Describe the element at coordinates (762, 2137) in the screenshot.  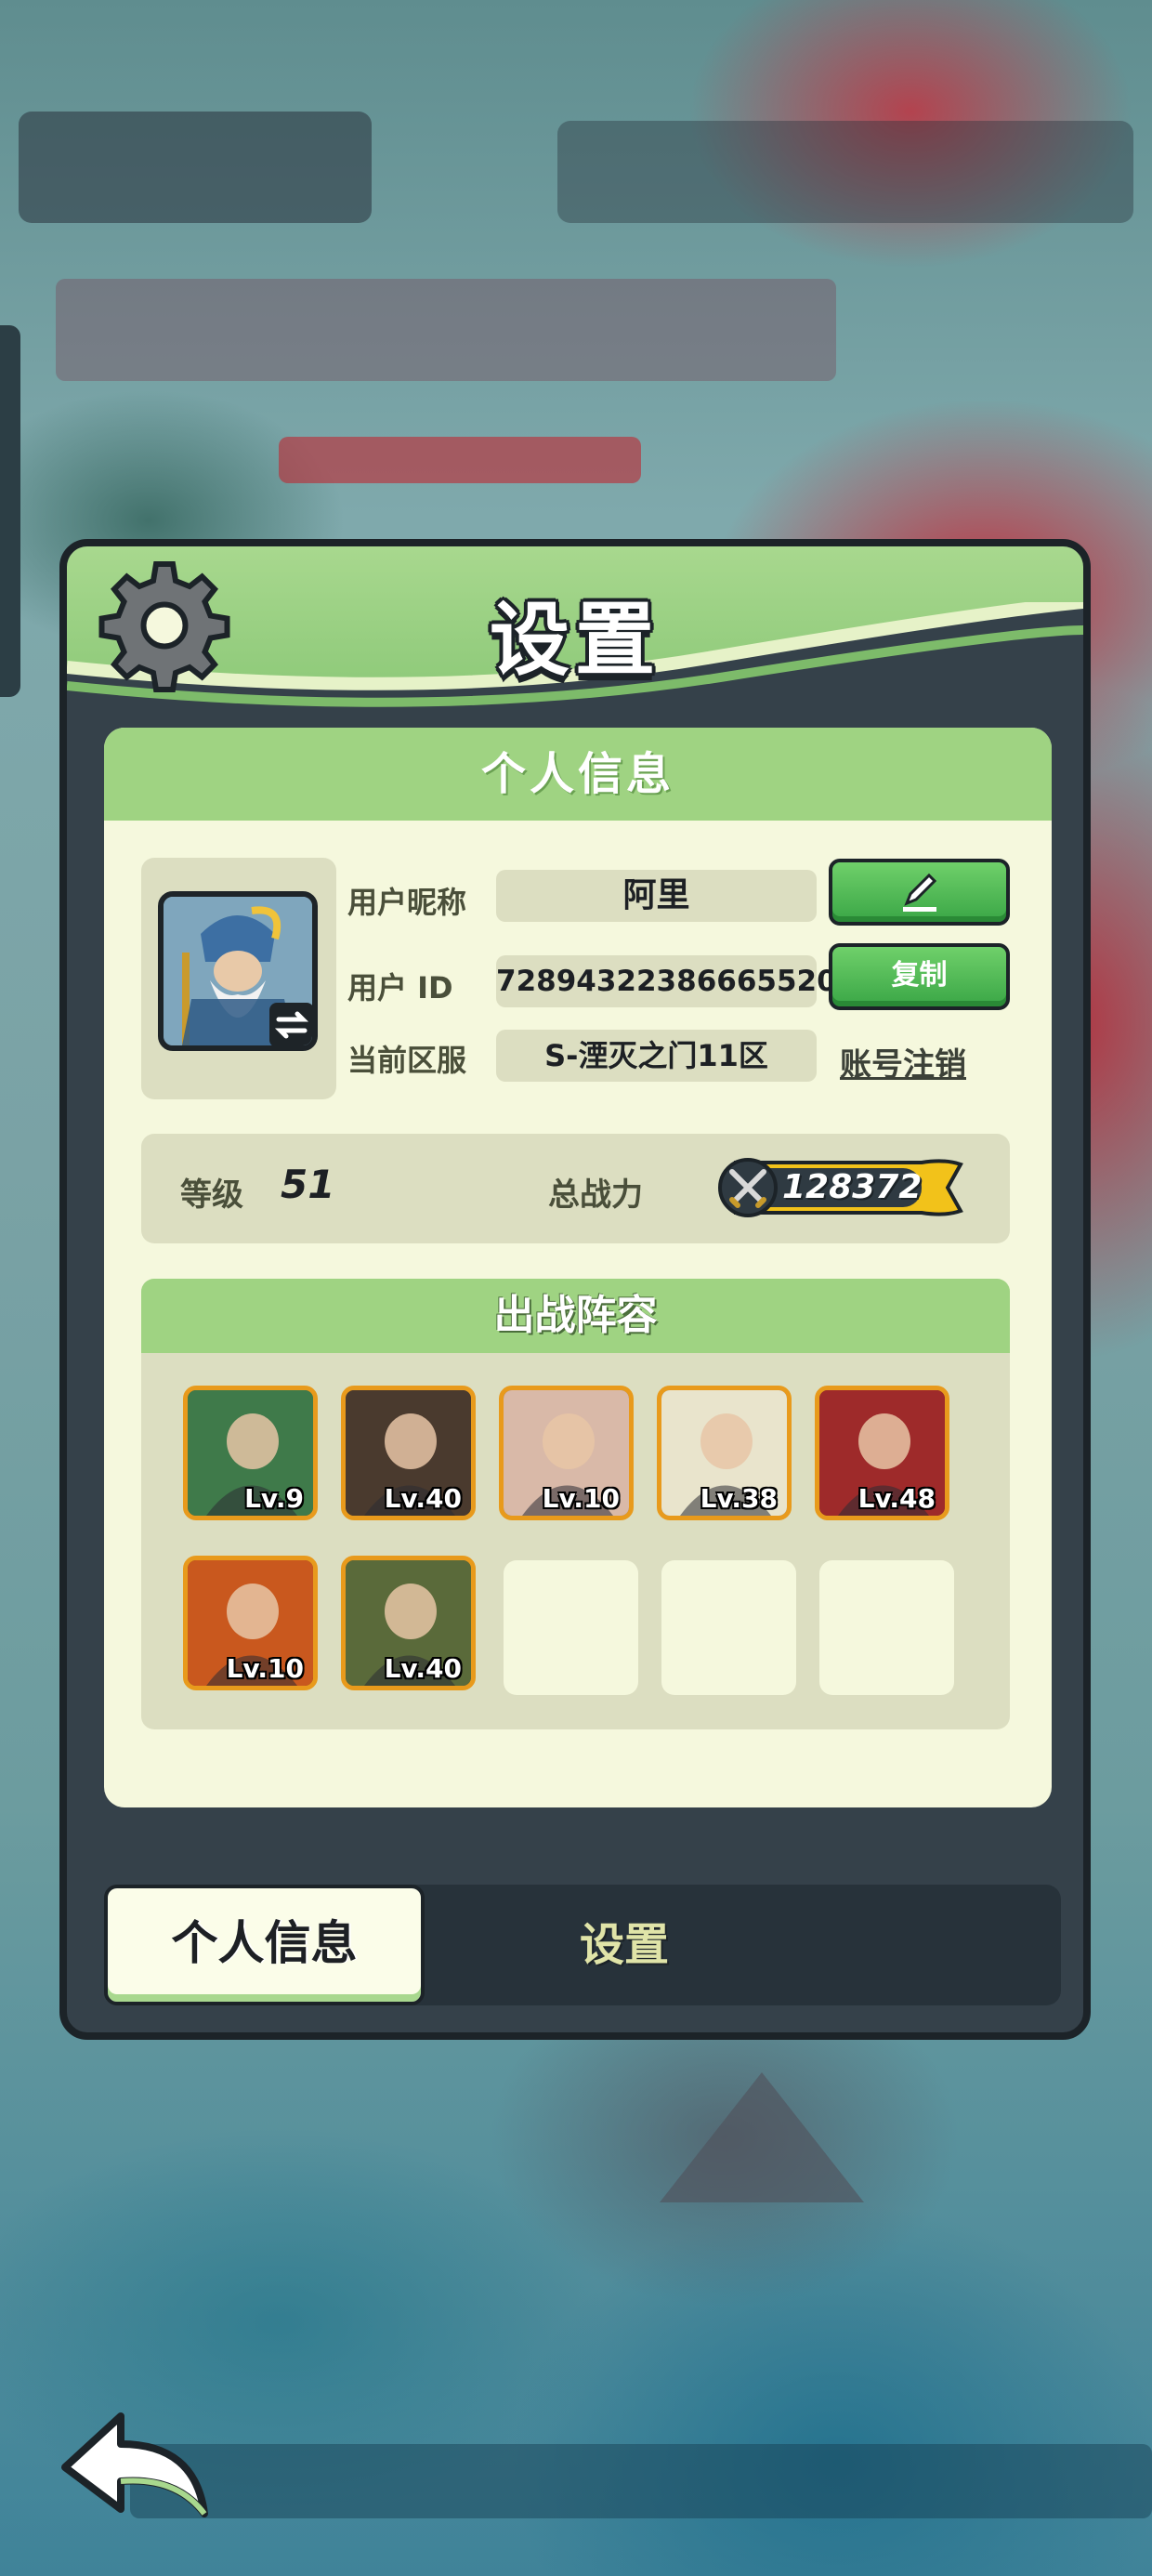
I see `bg-mountain` at that location.